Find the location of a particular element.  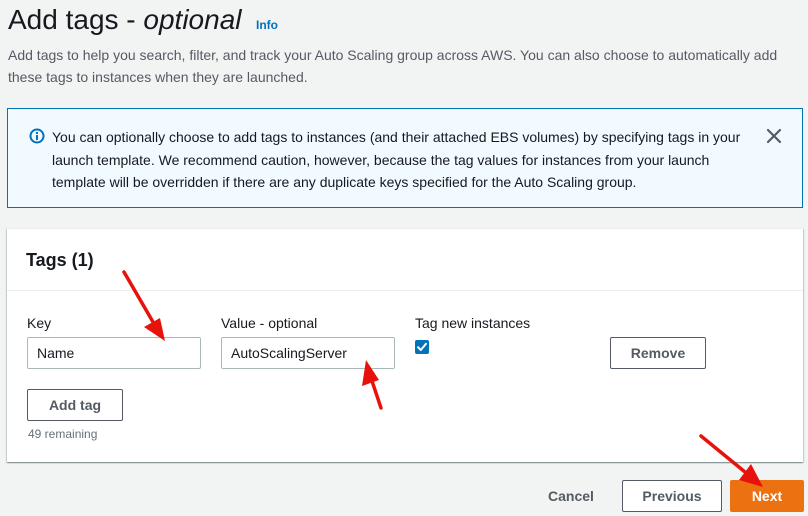

add-tag-button: Add tag is located at coordinates (75, 405).